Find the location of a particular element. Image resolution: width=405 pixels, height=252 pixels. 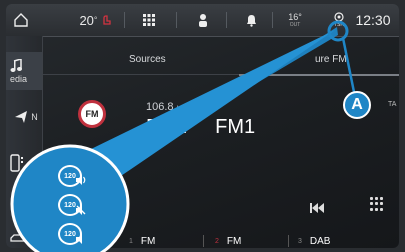

source-tabs: Sources ure FM is located at coordinates (221, 63).